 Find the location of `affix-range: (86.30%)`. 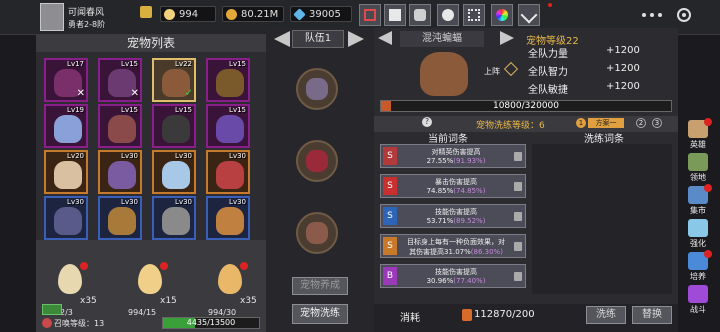

affix-range: (86.30%) is located at coordinates (486, 252).